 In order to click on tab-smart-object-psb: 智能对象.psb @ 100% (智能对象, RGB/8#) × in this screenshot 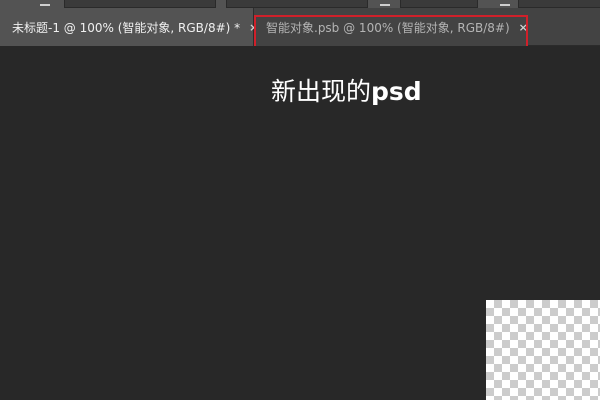, I will do `click(392, 27)`.